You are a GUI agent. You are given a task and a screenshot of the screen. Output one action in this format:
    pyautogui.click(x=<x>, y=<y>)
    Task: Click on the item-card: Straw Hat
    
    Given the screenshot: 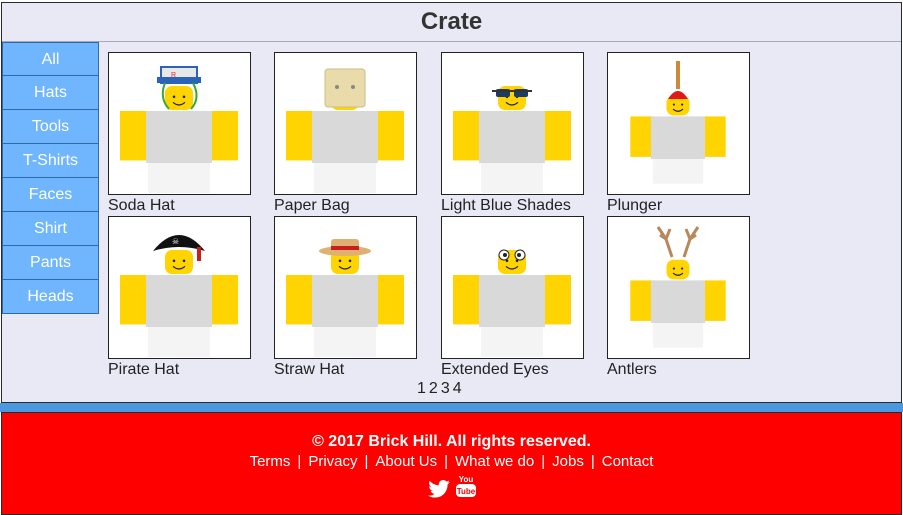 What is the action you would take?
    pyautogui.click(x=346, y=297)
    